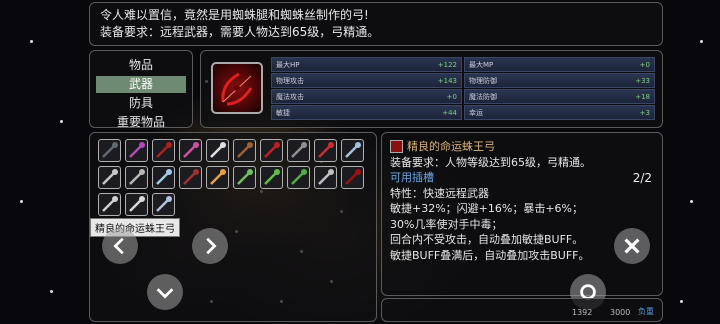  I want to click on green-flail-icon, so click(272, 177).